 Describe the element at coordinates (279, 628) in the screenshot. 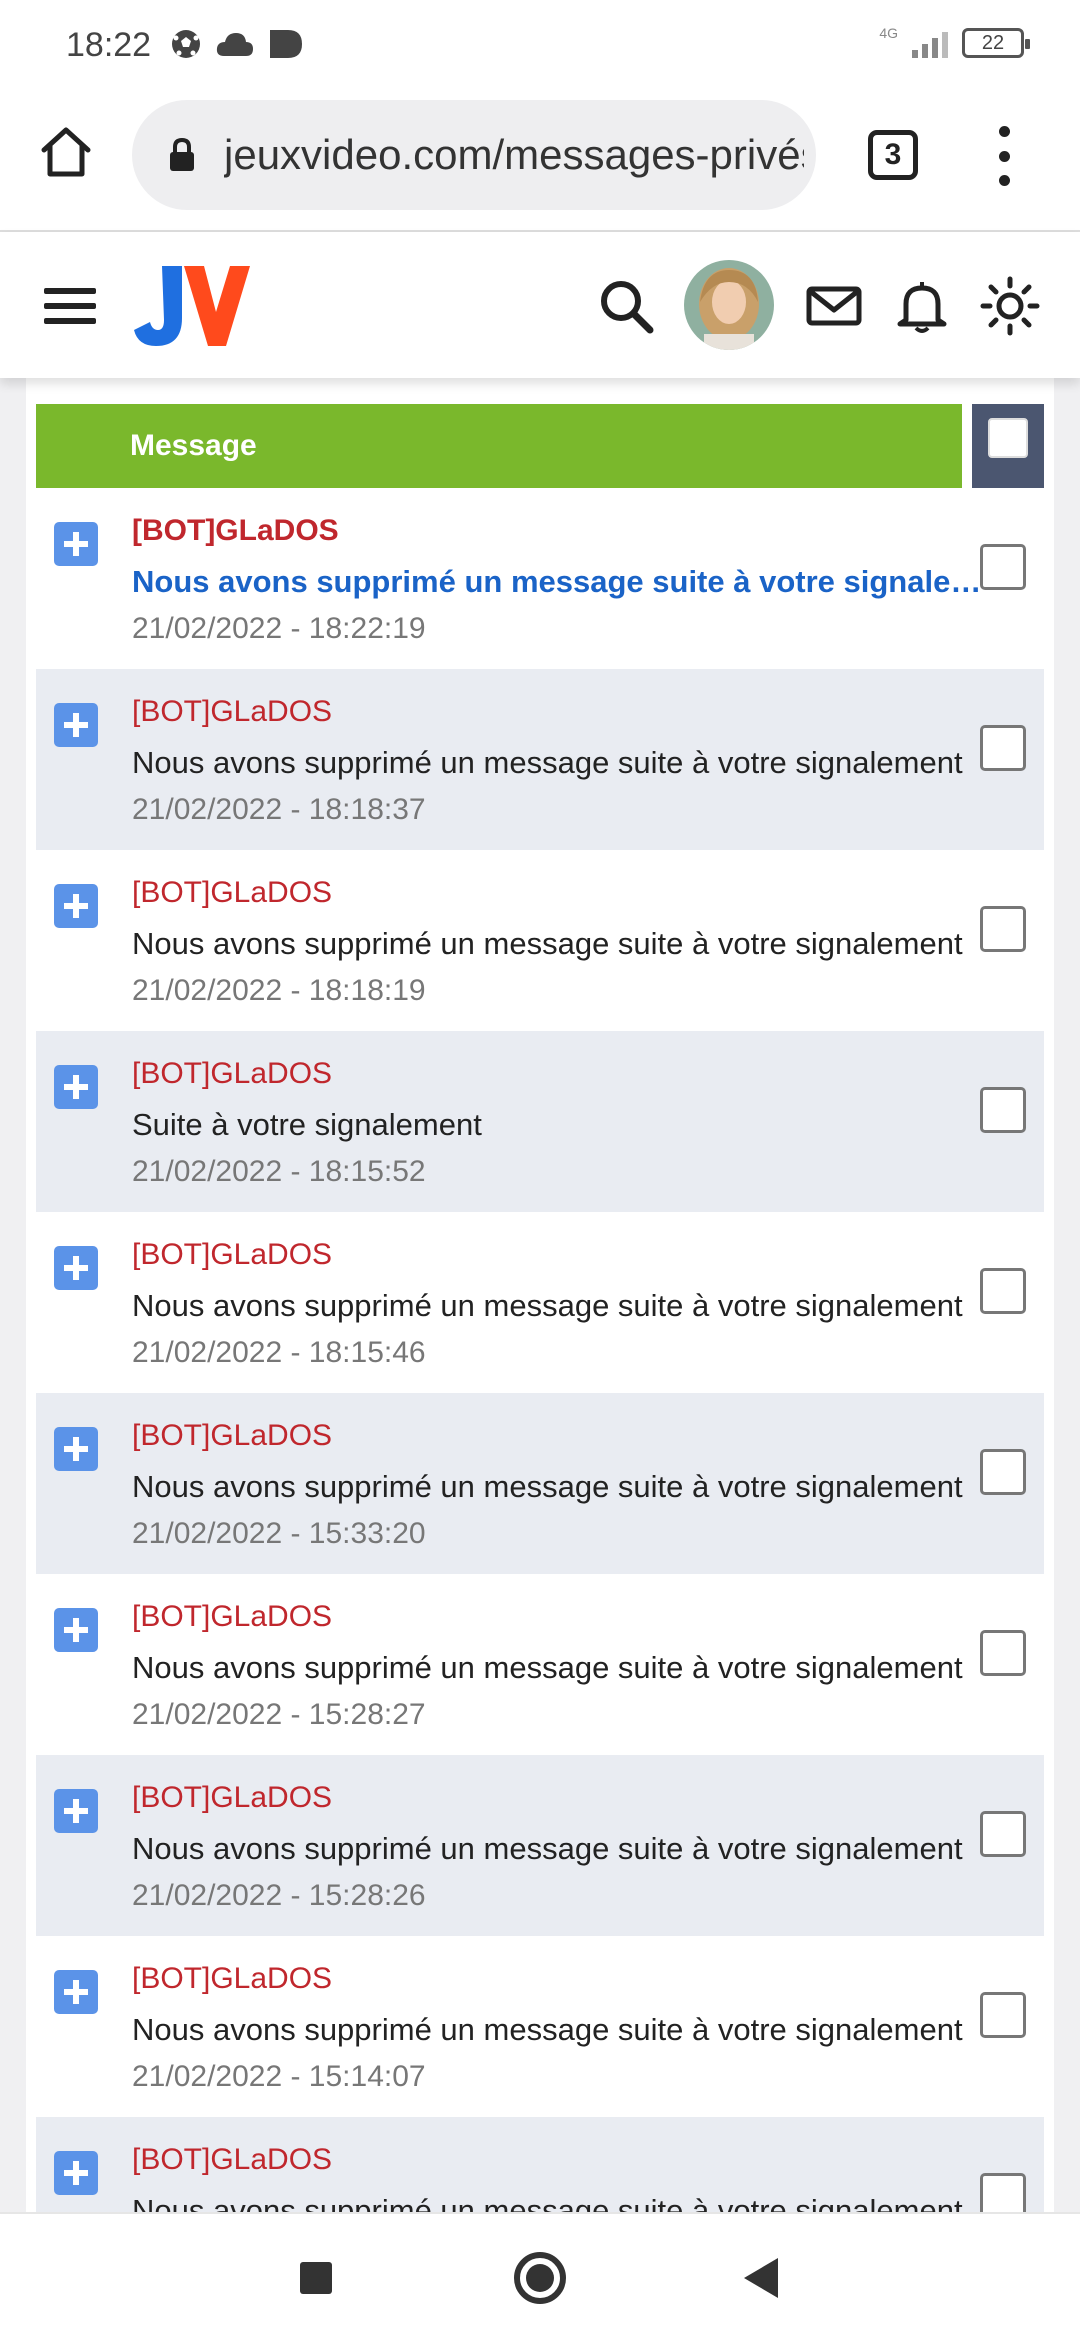

I see `message-date: 21/02/2022 - 18:22:19` at that location.